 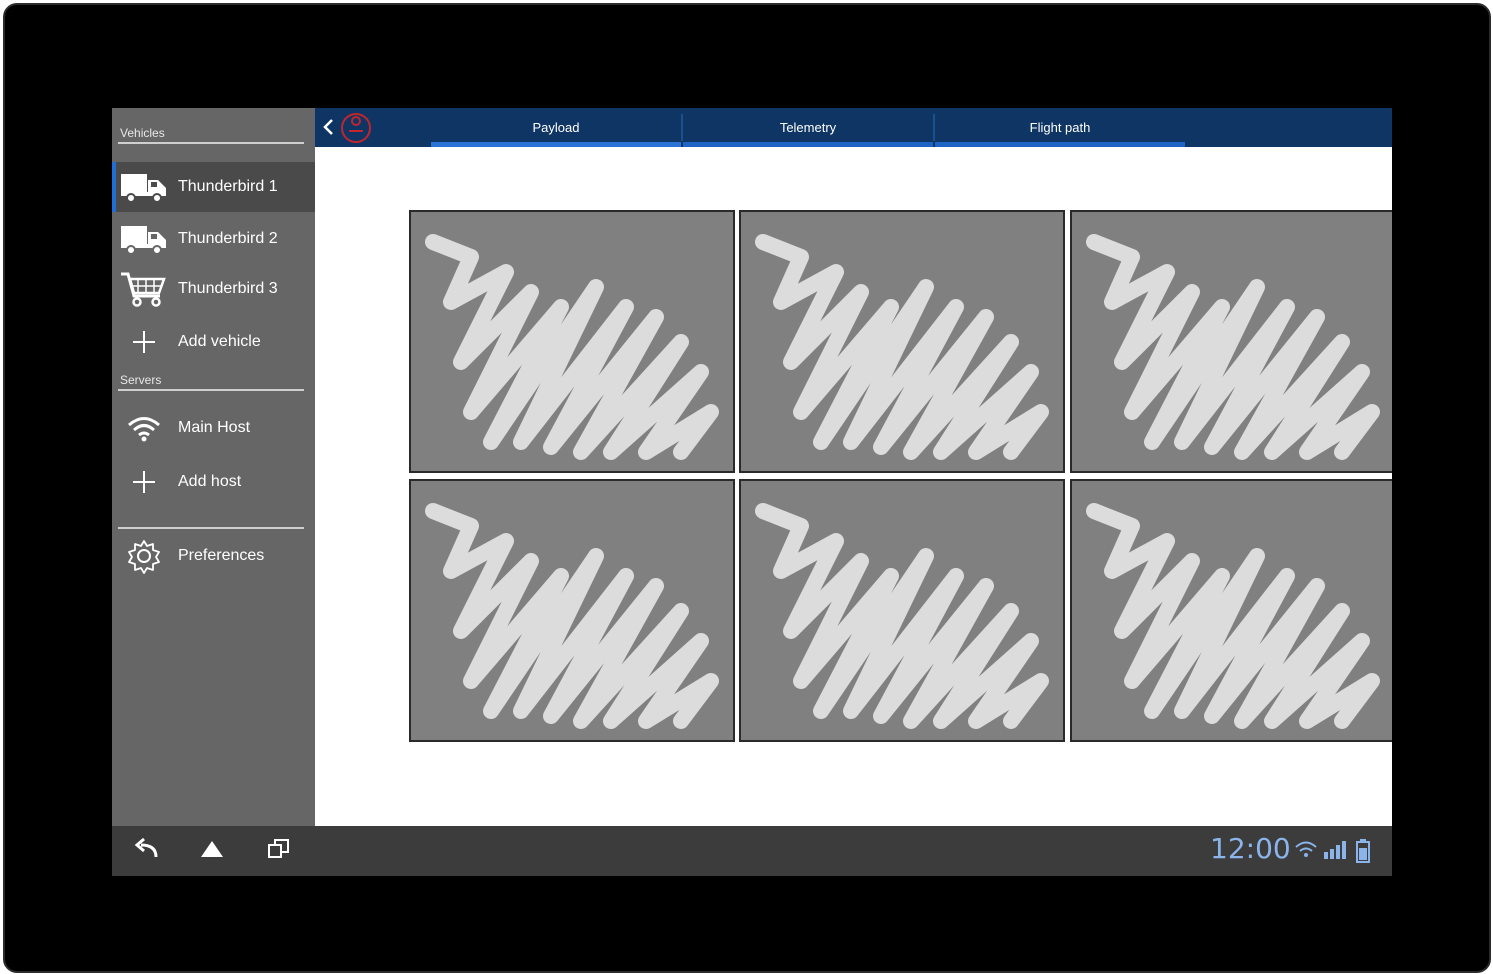 I want to click on sidebar-item-label: Thunderbird 3, so click(x=228, y=288).